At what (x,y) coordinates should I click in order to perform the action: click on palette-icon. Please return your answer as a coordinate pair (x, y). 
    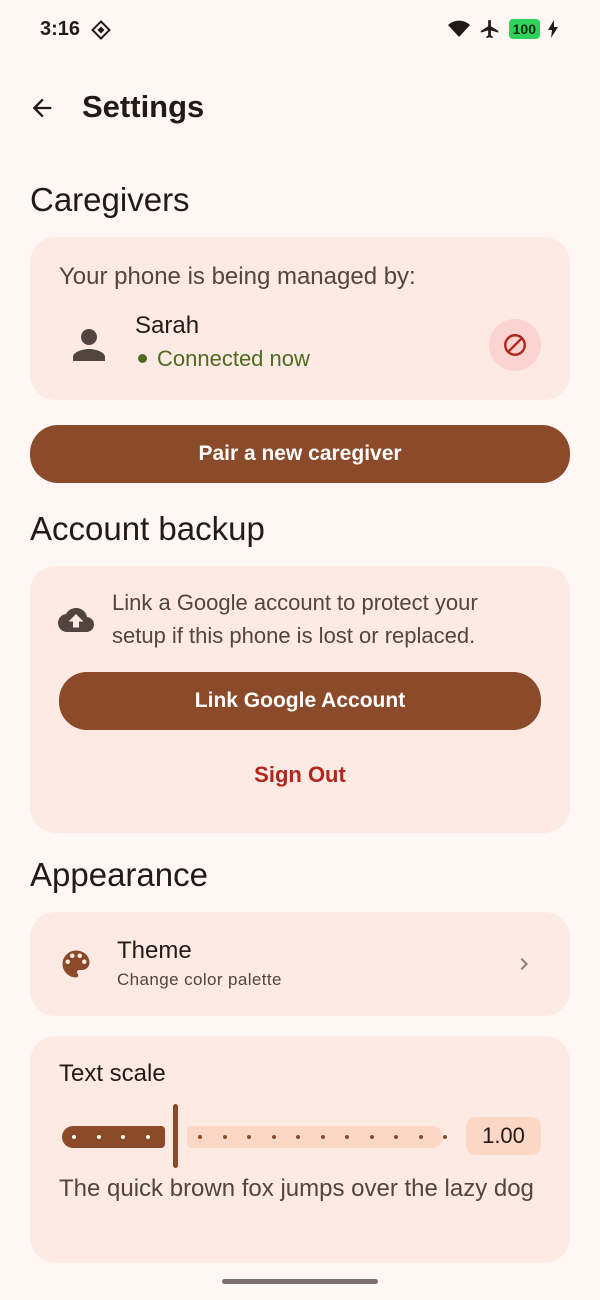
    Looking at the image, I should click on (76, 964).